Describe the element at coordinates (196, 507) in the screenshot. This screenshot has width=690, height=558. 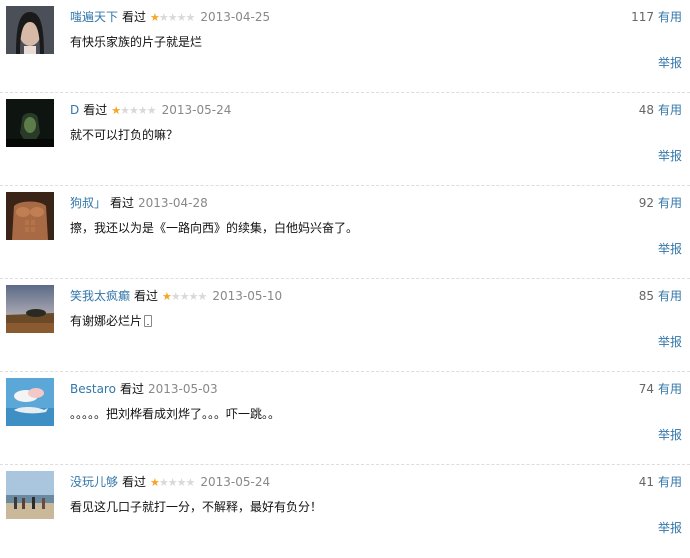
I see `comment-text: 看见这几口子就打一分，不解释，最好有负分！` at that location.